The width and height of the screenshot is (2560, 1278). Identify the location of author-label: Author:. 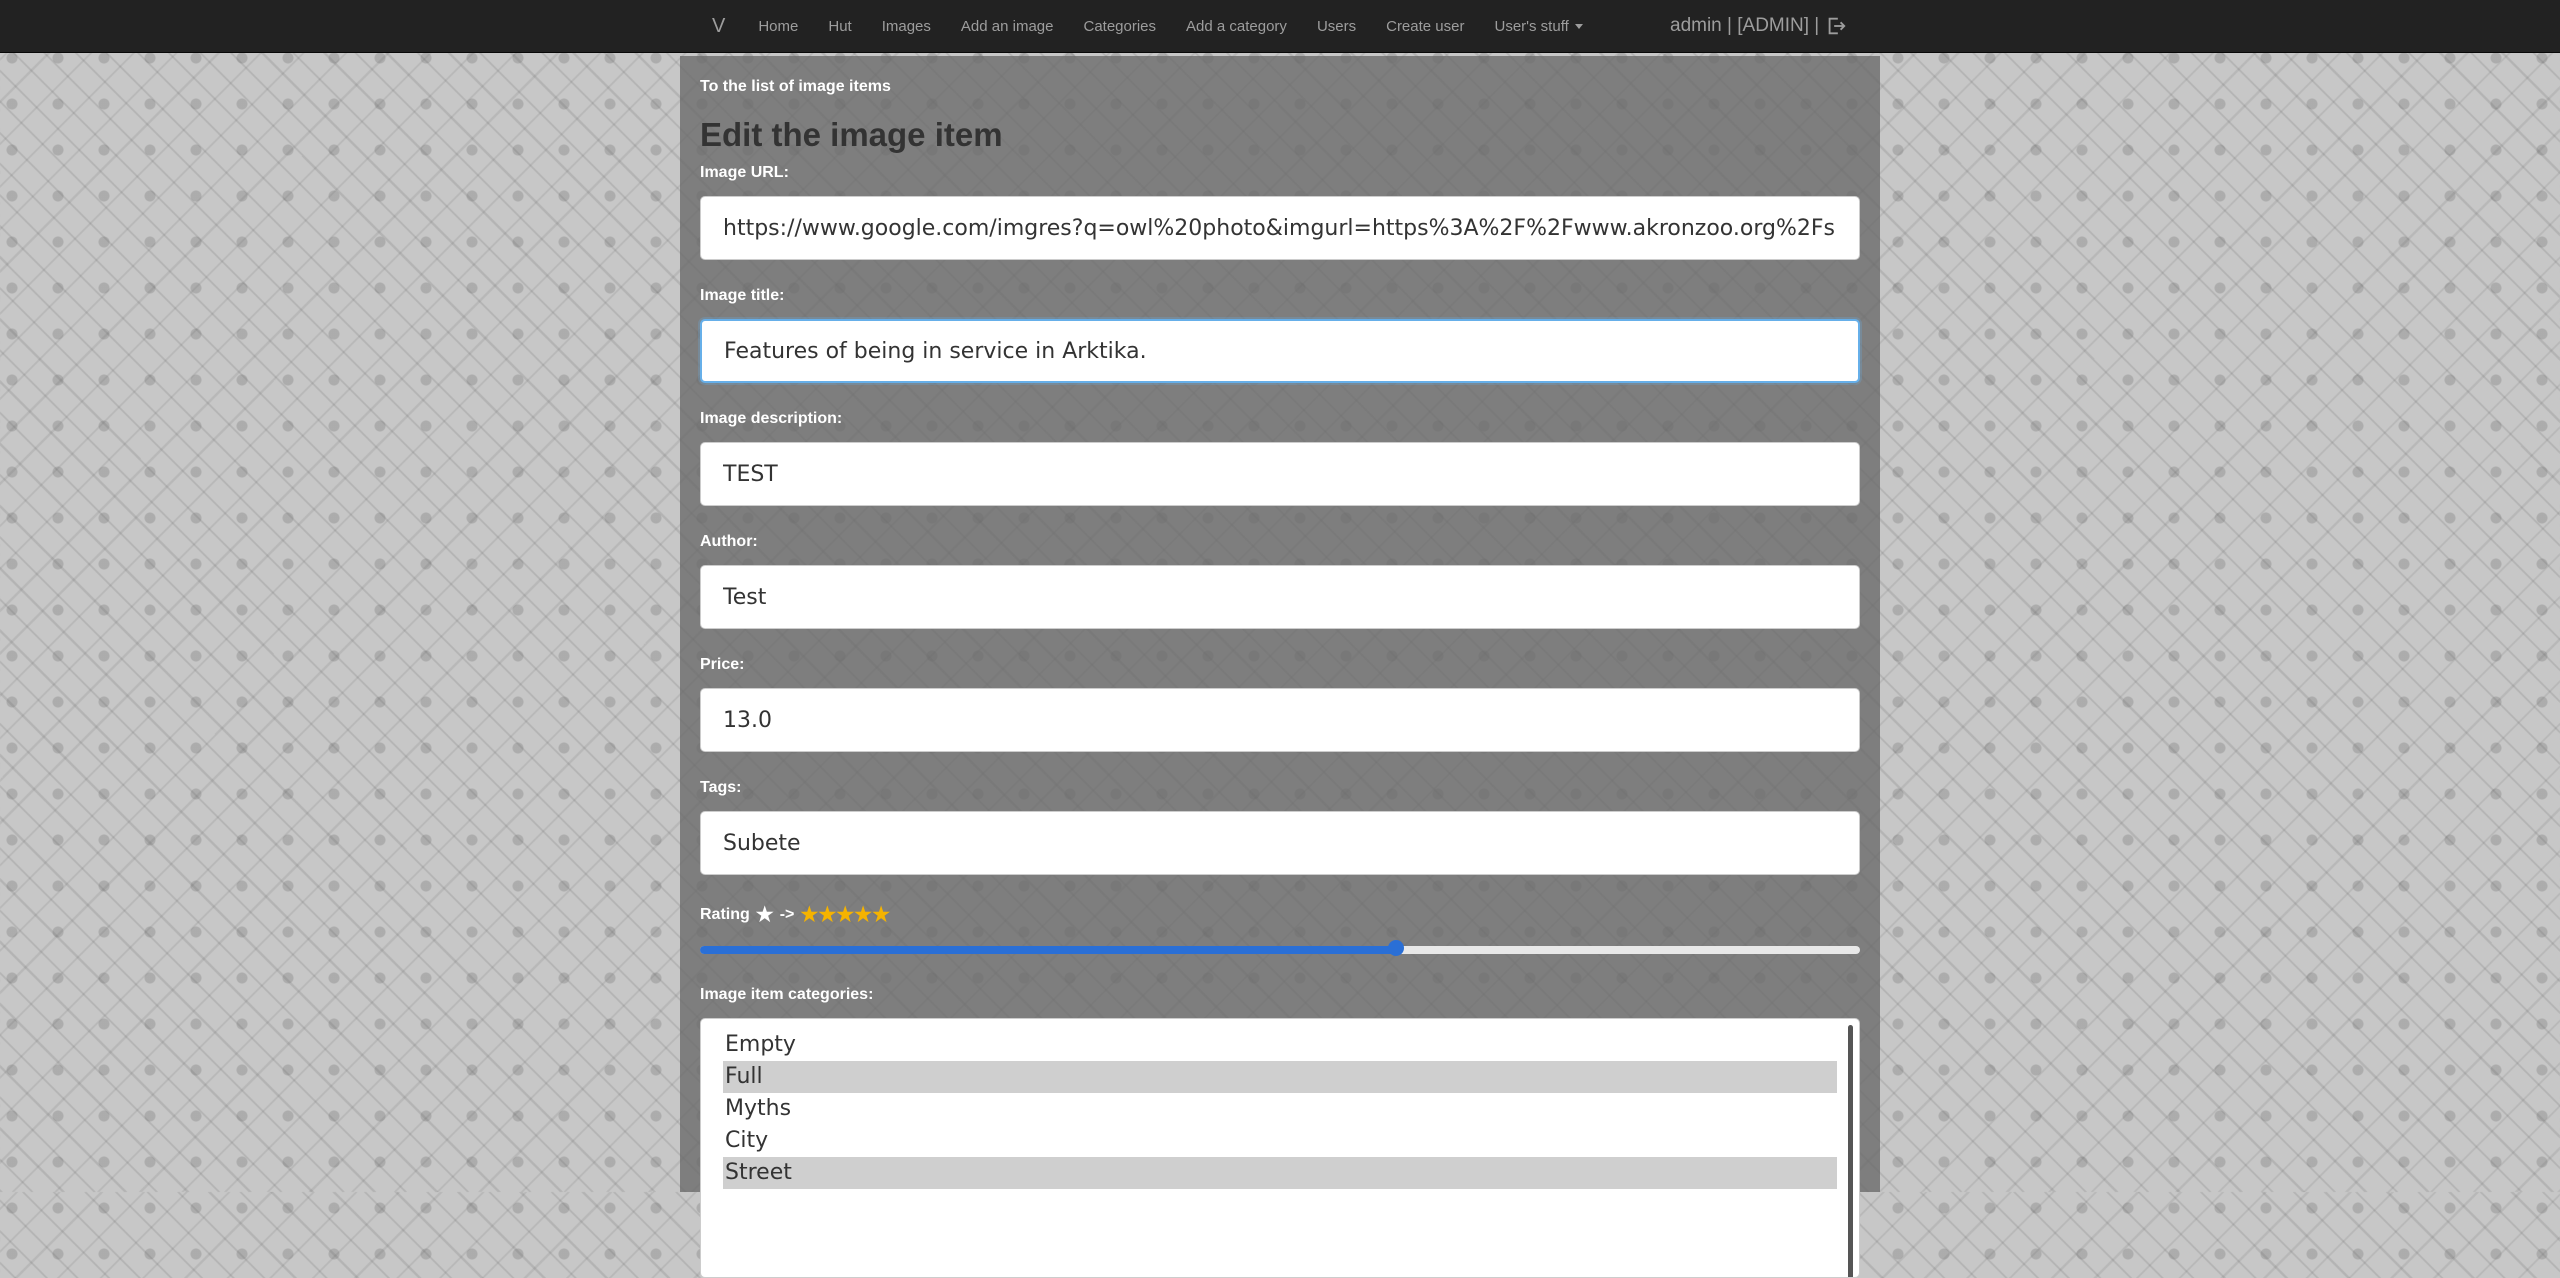
(729, 541).